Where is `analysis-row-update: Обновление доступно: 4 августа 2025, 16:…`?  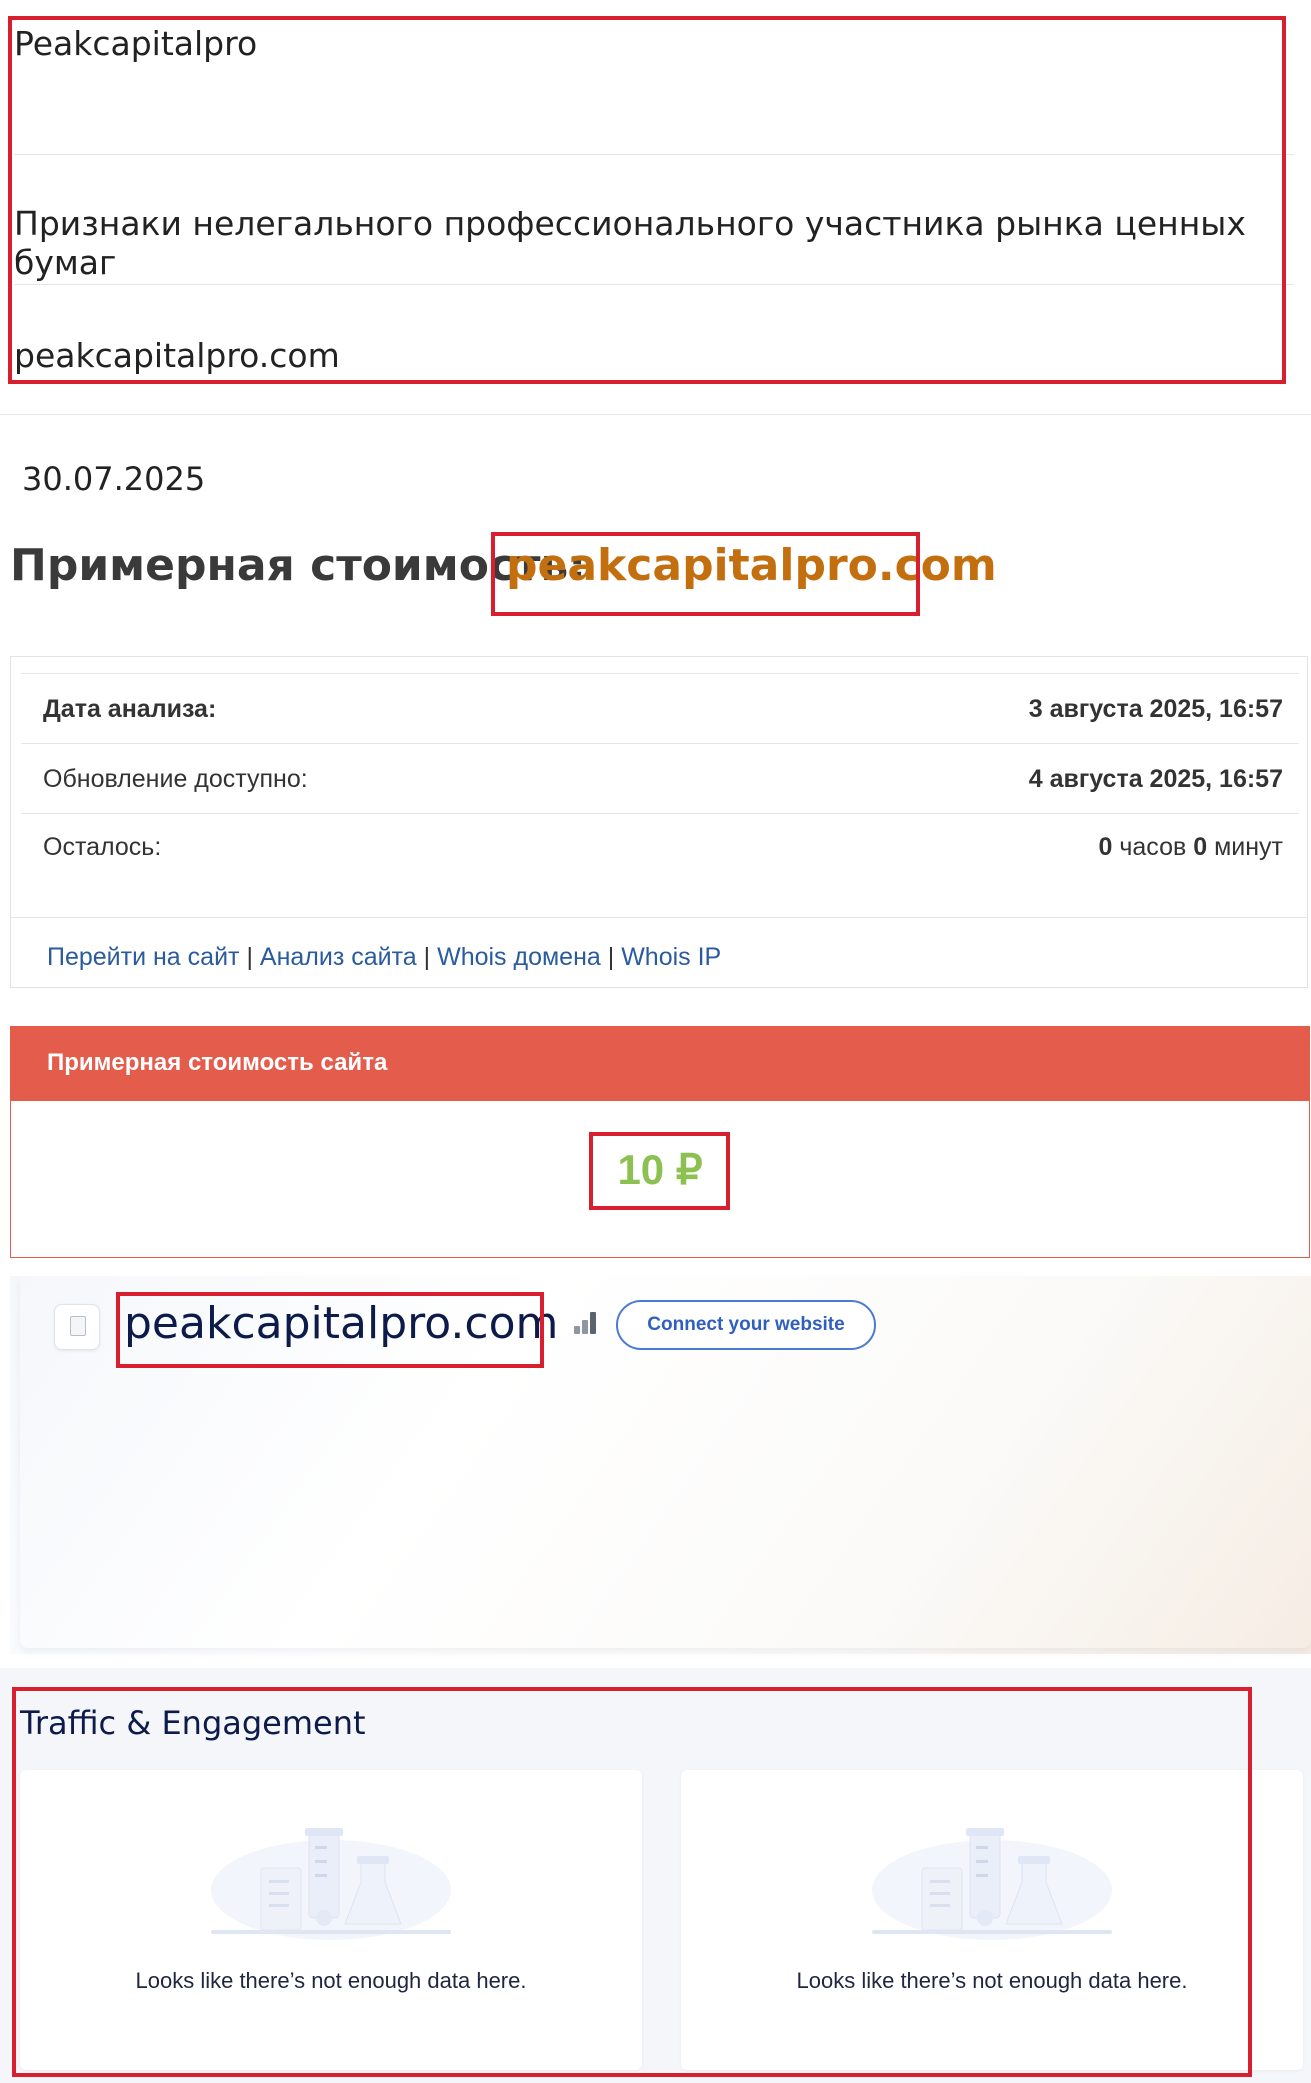 analysis-row-update: Обновление доступно: 4 августа 2025, 16:… is located at coordinates (663, 779).